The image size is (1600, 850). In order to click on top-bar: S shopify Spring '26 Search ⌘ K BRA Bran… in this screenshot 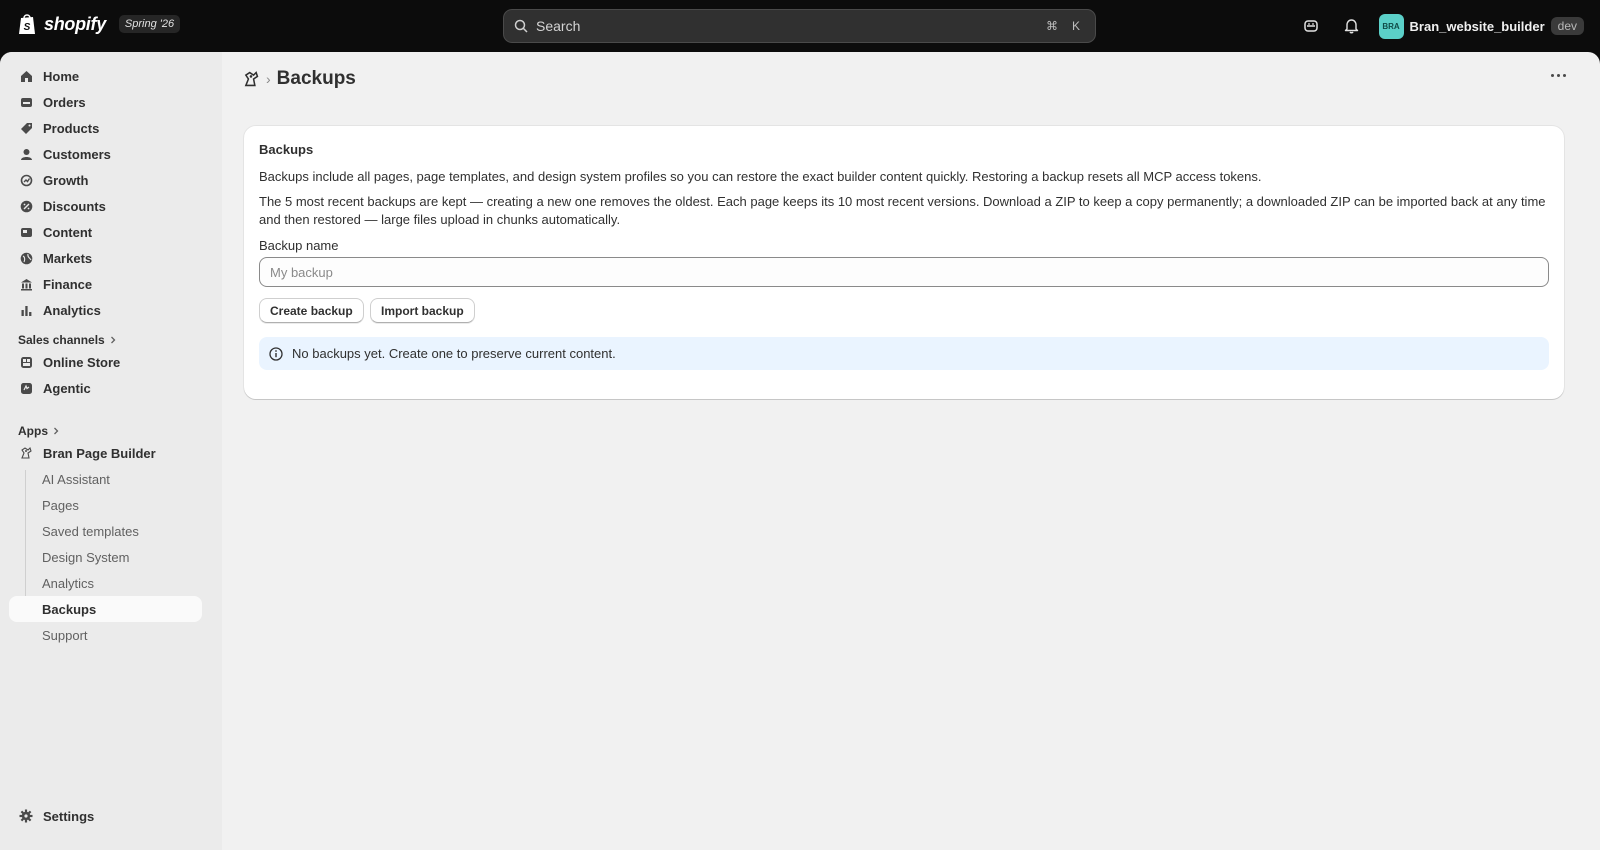, I will do `click(800, 26)`.